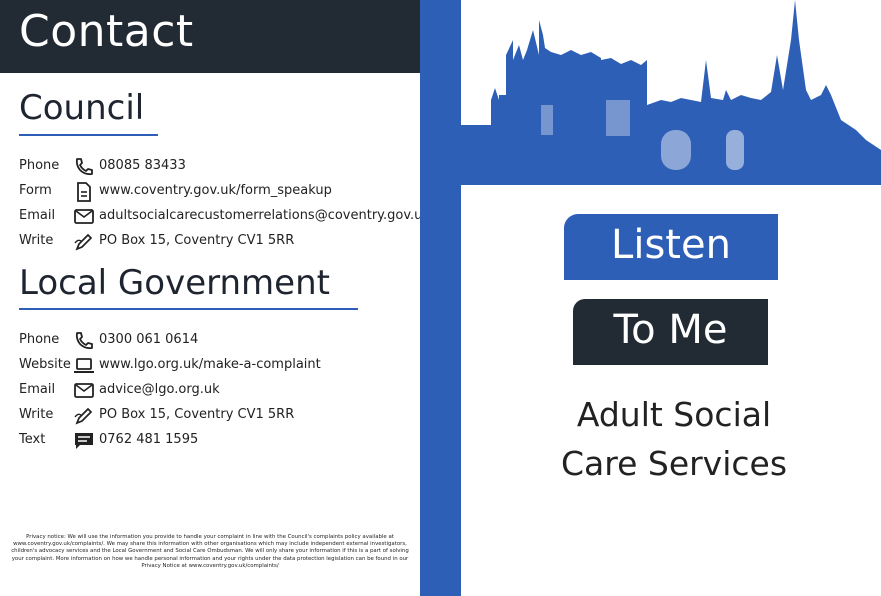 Image resolution: width=881 pixels, height=596 pixels. What do you see at coordinates (221, 391) in the screenshot?
I see `lgo-email-row: Email advice@lgo.org.uk` at bounding box center [221, 391].